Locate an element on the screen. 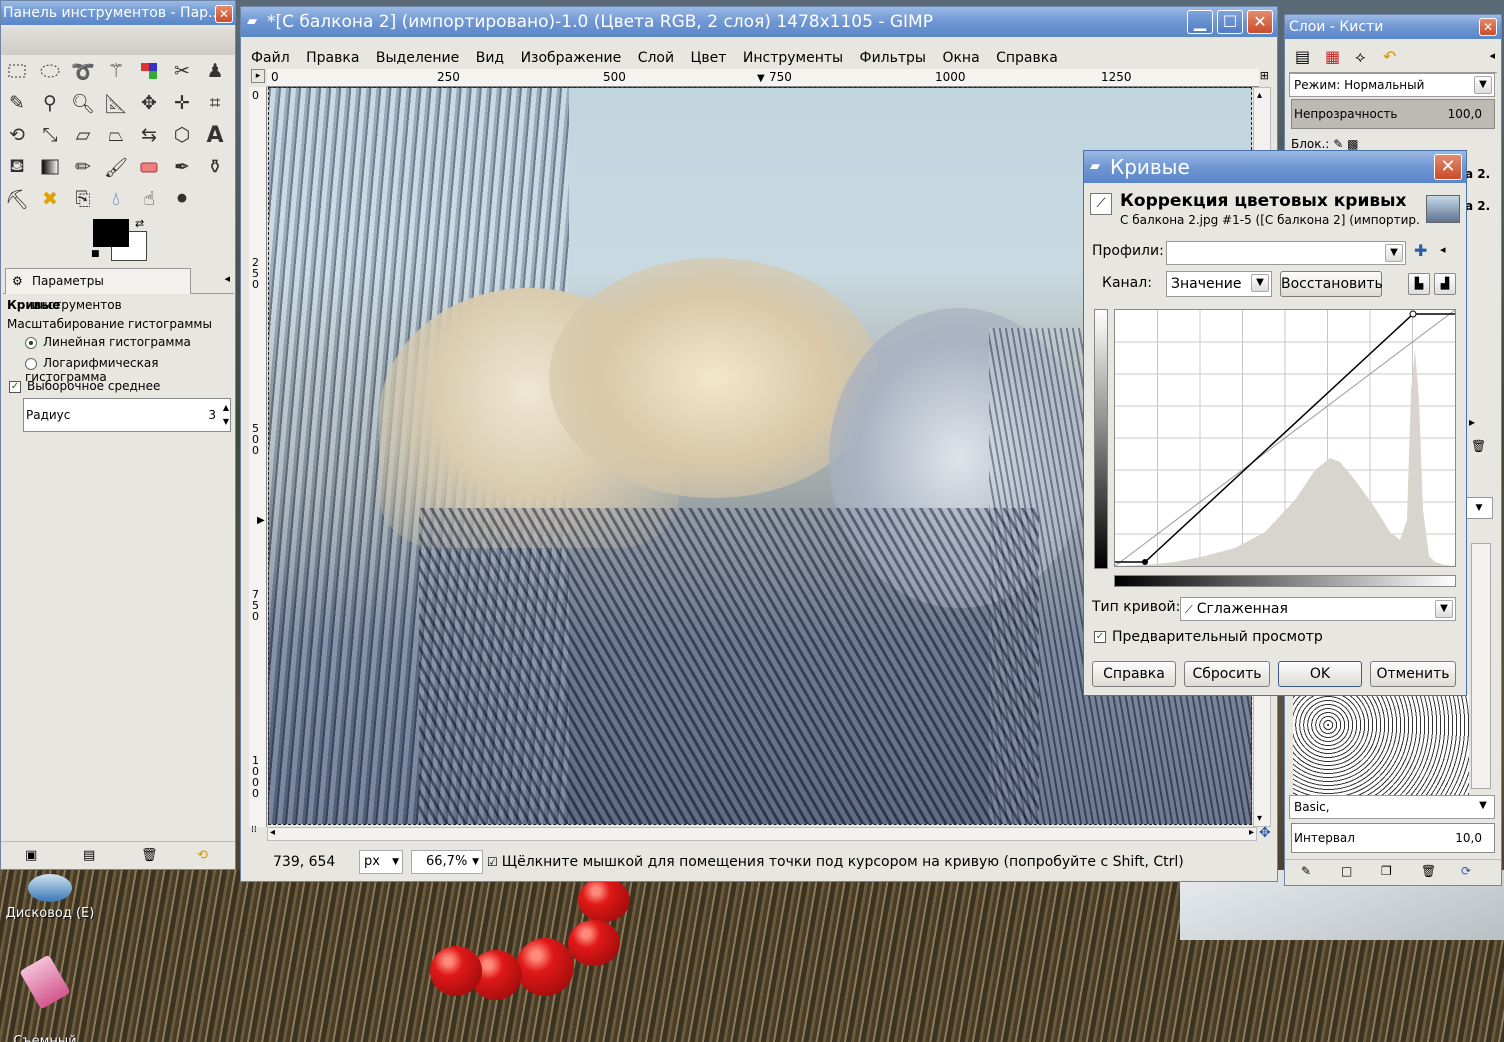 The image size is (1504, 1042). curve-graph is located at coordinates (1285, 438).